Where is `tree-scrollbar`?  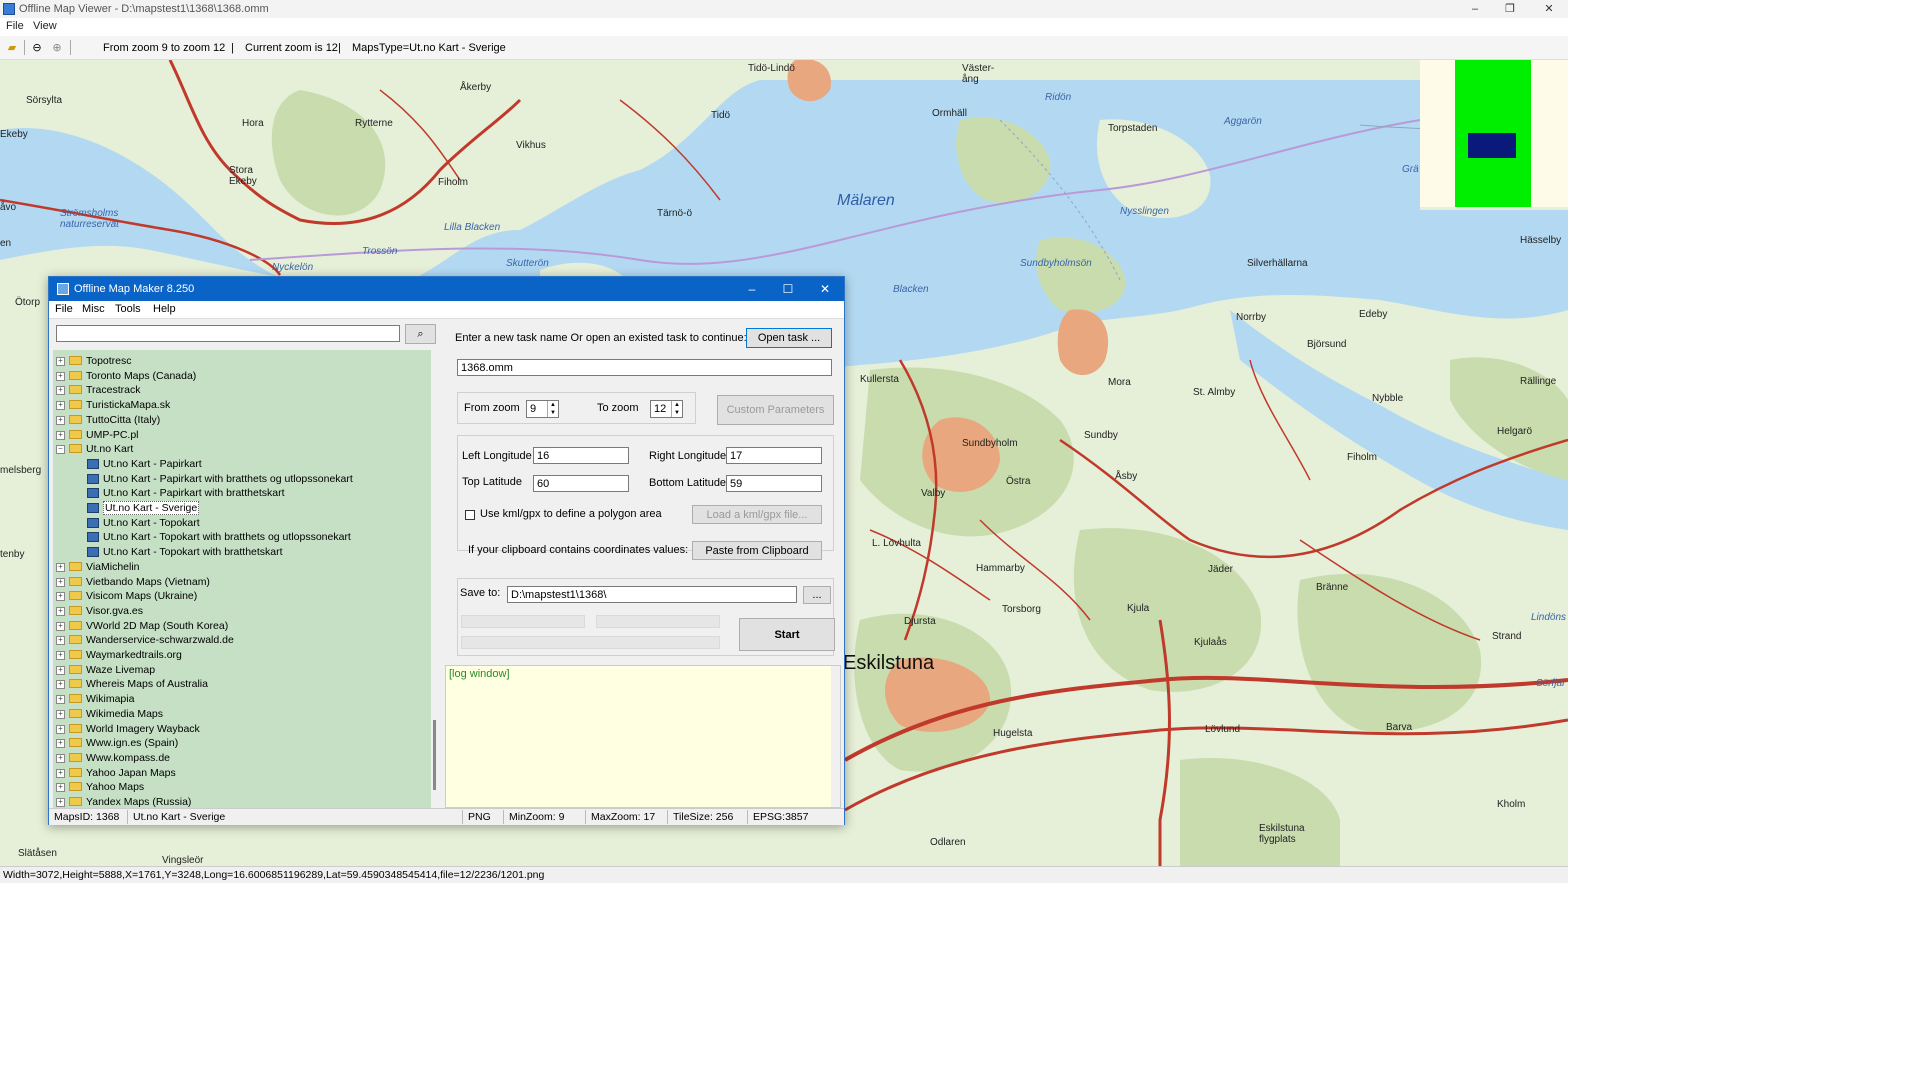
tree-scrollbar is located at coordinates (435, 579).